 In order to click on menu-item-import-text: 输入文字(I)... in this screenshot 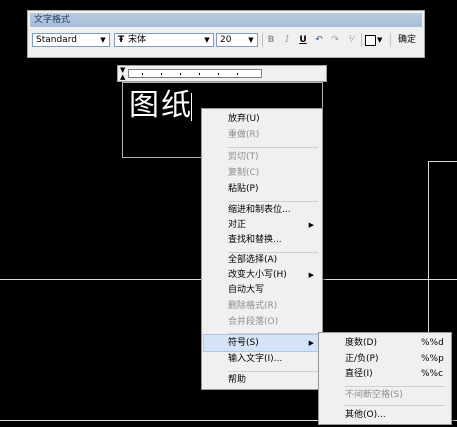, I will do `click(262, 359)`.